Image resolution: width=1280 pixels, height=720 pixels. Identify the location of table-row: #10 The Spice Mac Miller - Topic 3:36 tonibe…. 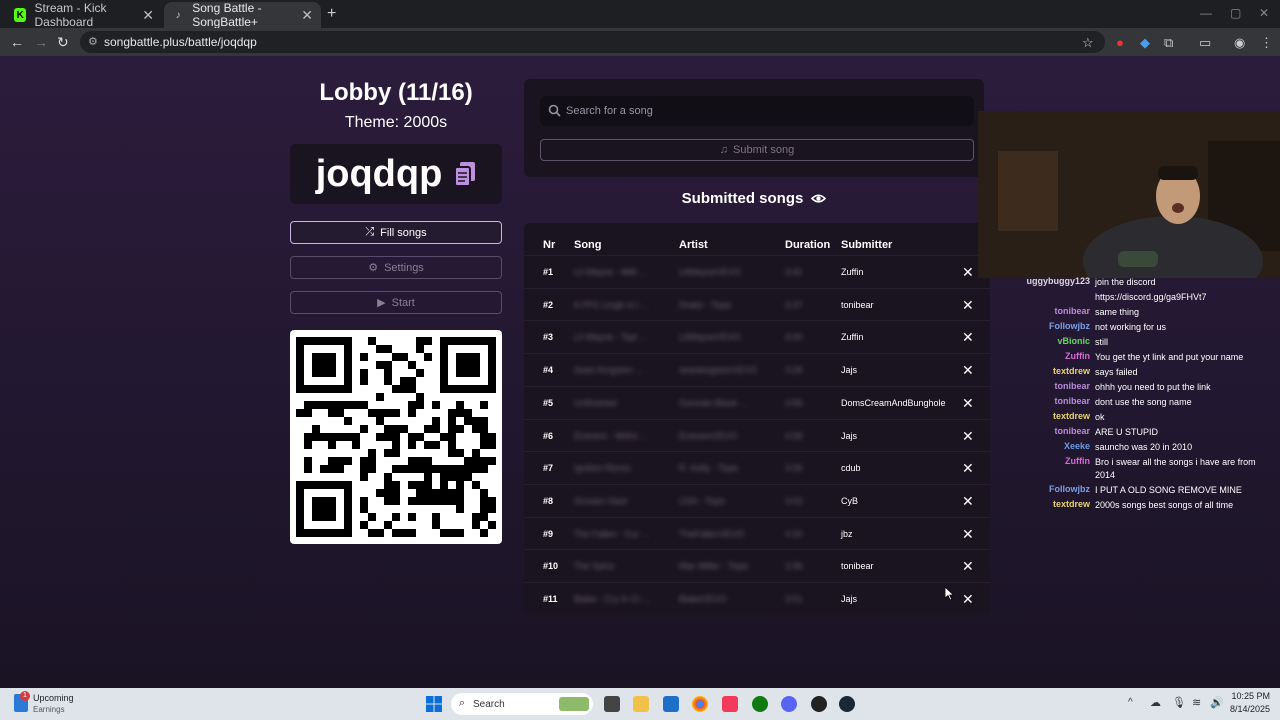
(757, 565).